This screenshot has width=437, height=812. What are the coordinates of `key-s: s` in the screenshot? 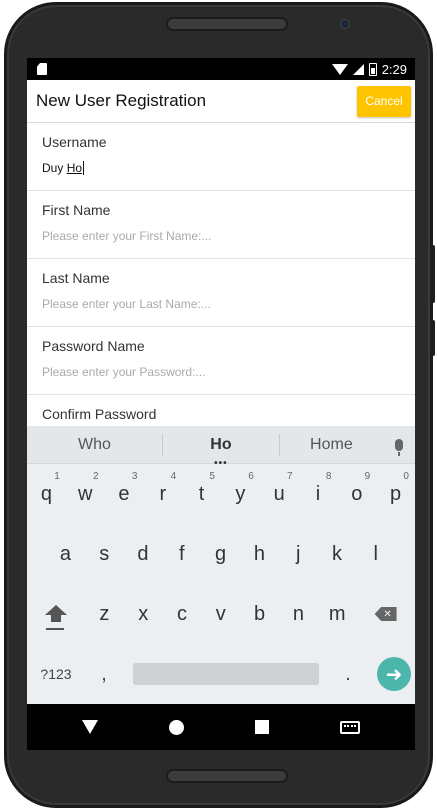 It's located at (104, 554).